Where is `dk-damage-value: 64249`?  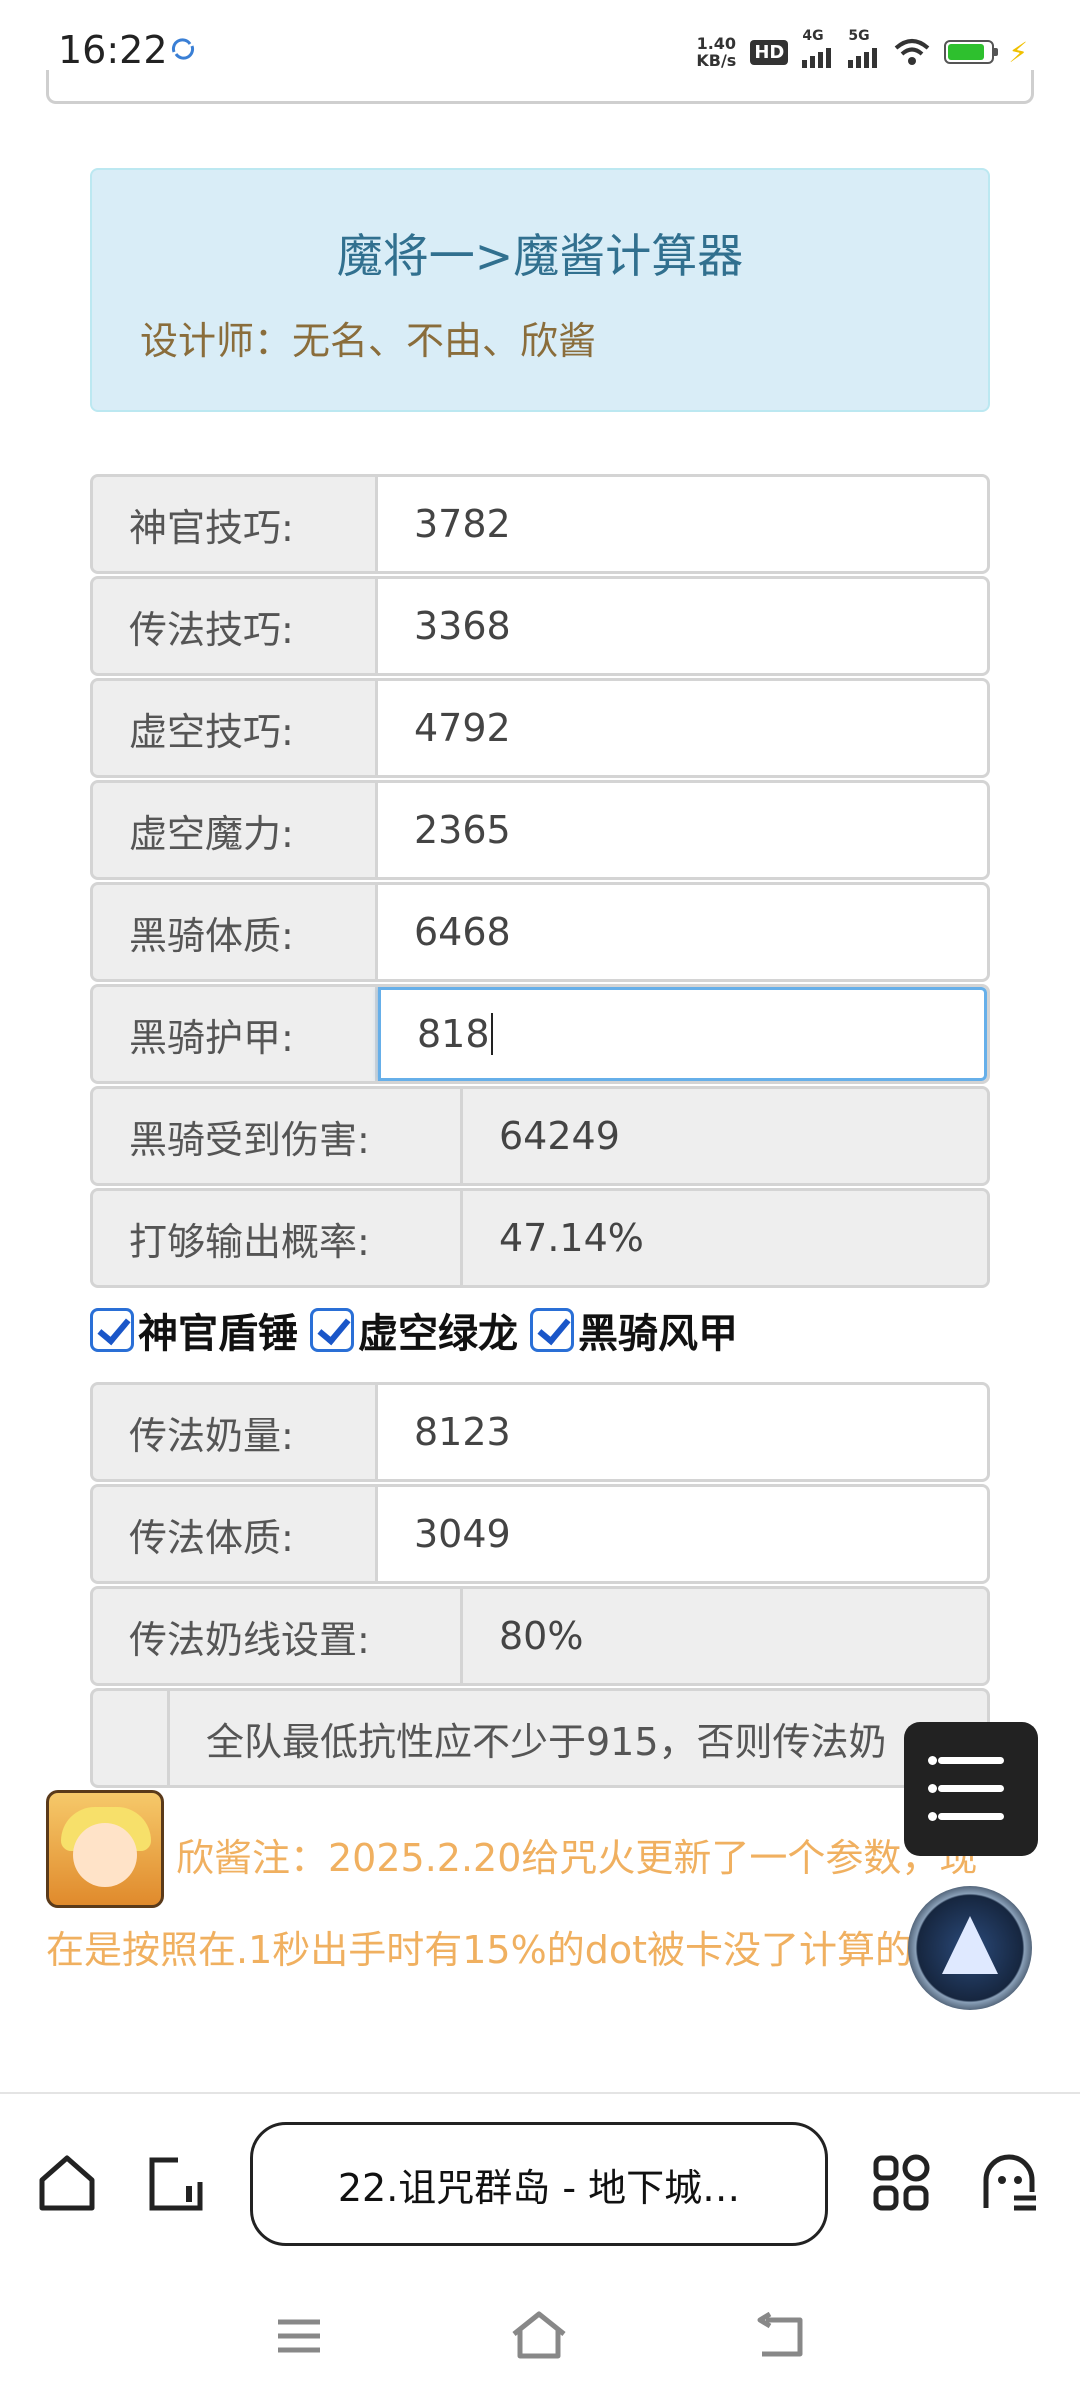 dk-damage-value: 64249 is located at coordinates (725, 1136).